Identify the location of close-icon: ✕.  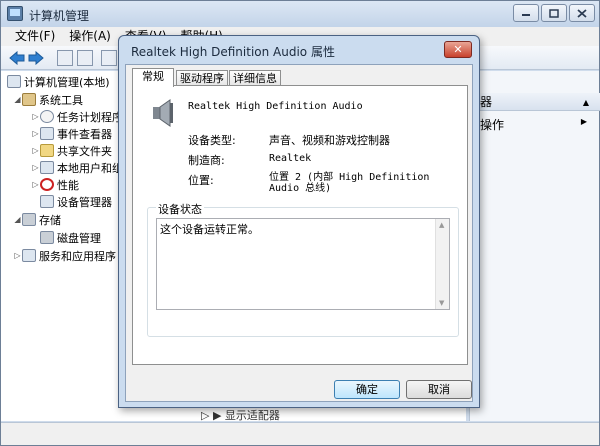
(458, 49).